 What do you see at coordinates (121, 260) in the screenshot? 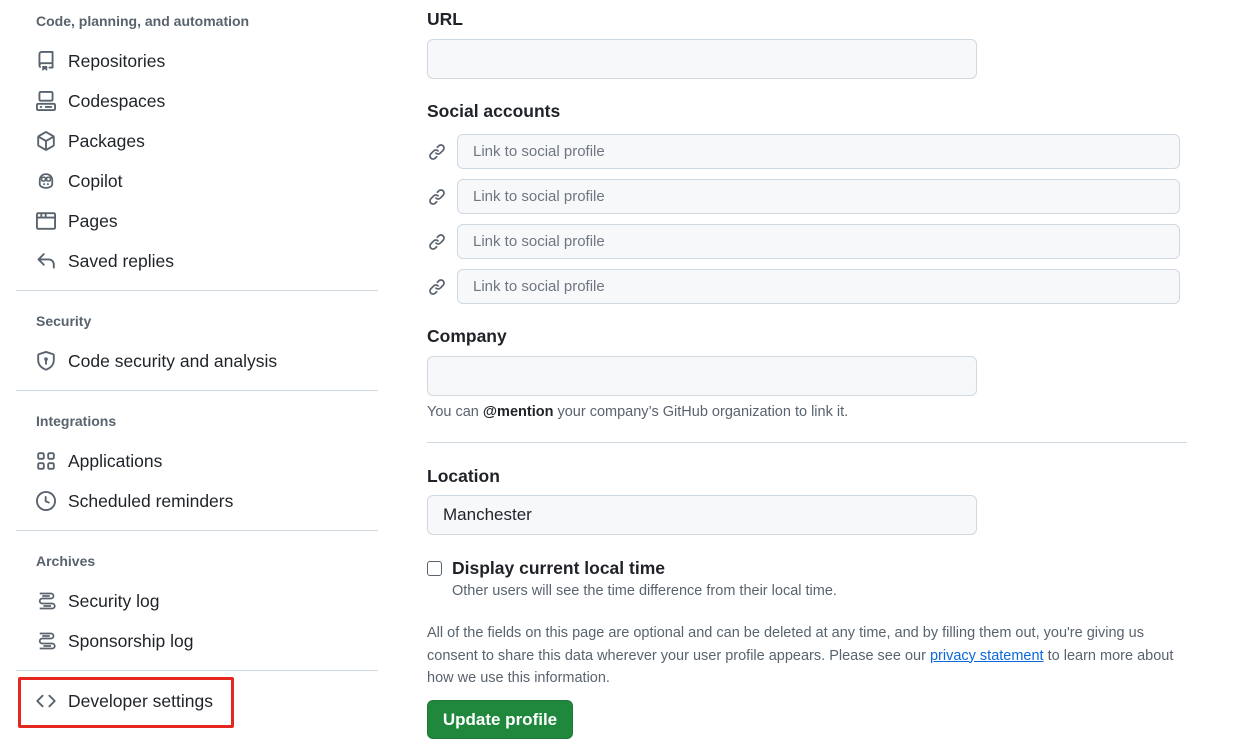
I see `sidebar-item-label: Saved replies` at bounding box center [121, 260].